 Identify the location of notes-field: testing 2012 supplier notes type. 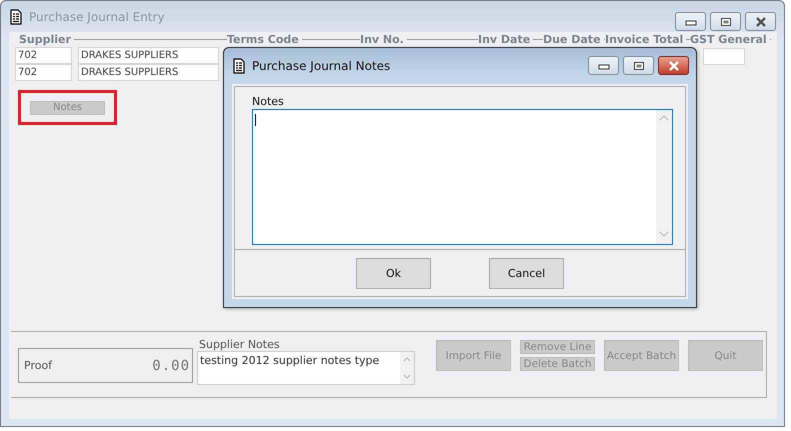
(306, 368).